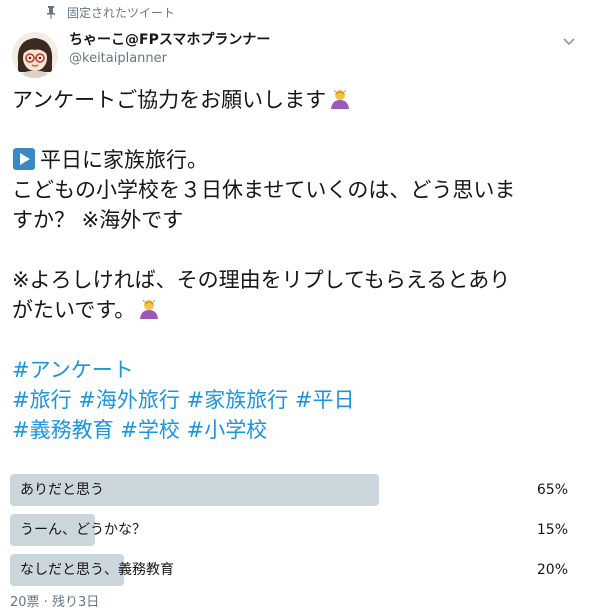 Image resolution: width=590 pixels, height=613 pixels. Describe the element at coordinates (169, 40) in the screenshot. I see `author-name: ちゃーこ@FPスマホプランナー` at that location.